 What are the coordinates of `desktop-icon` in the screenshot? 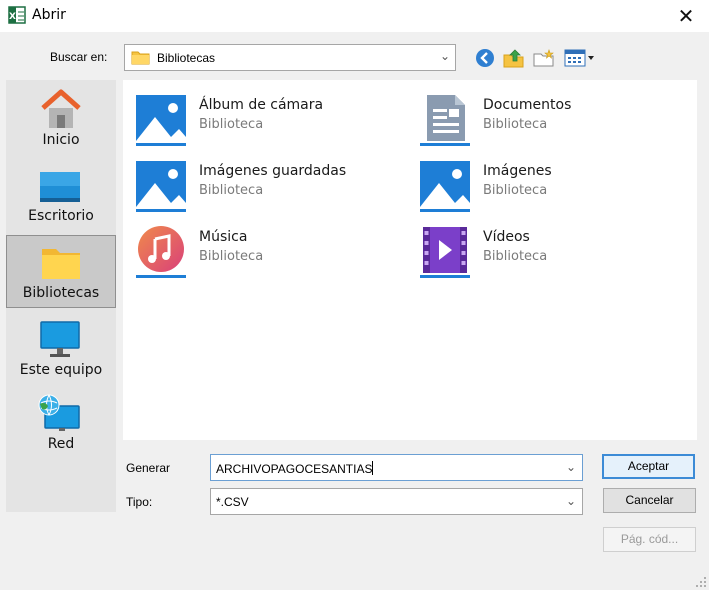 It's located at (60, 187).